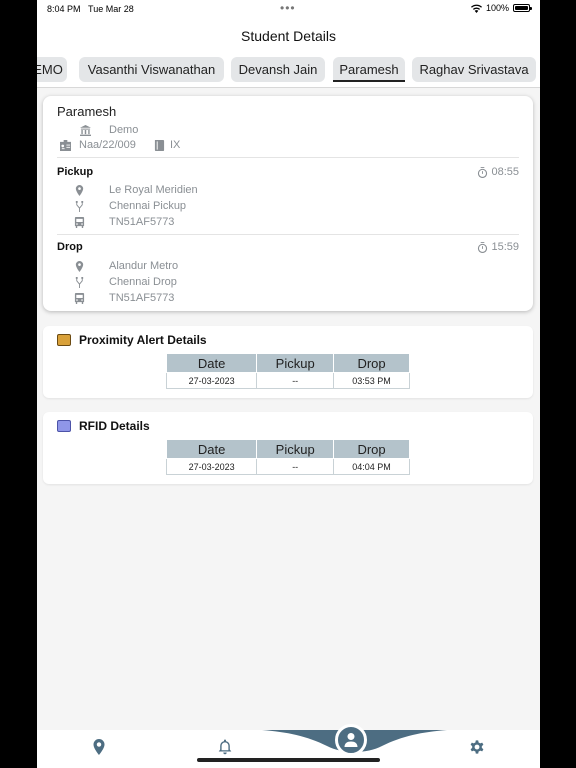  I want to click on status-bar: 8:04 PM Tue Mar 28 ••• 100%, so click(288, 9).